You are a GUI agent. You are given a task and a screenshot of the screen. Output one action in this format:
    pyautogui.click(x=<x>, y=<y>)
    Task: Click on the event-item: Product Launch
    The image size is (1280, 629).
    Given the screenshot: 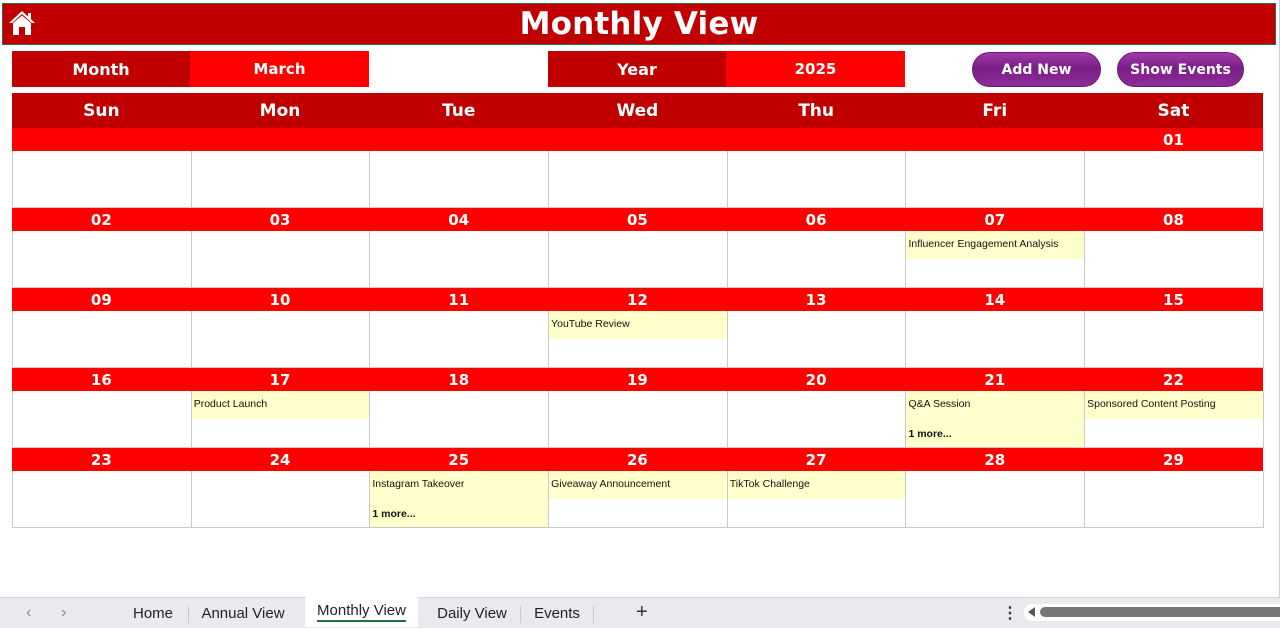 What is the action you would take?
    pyautogui.click(x=280, y=405)
    